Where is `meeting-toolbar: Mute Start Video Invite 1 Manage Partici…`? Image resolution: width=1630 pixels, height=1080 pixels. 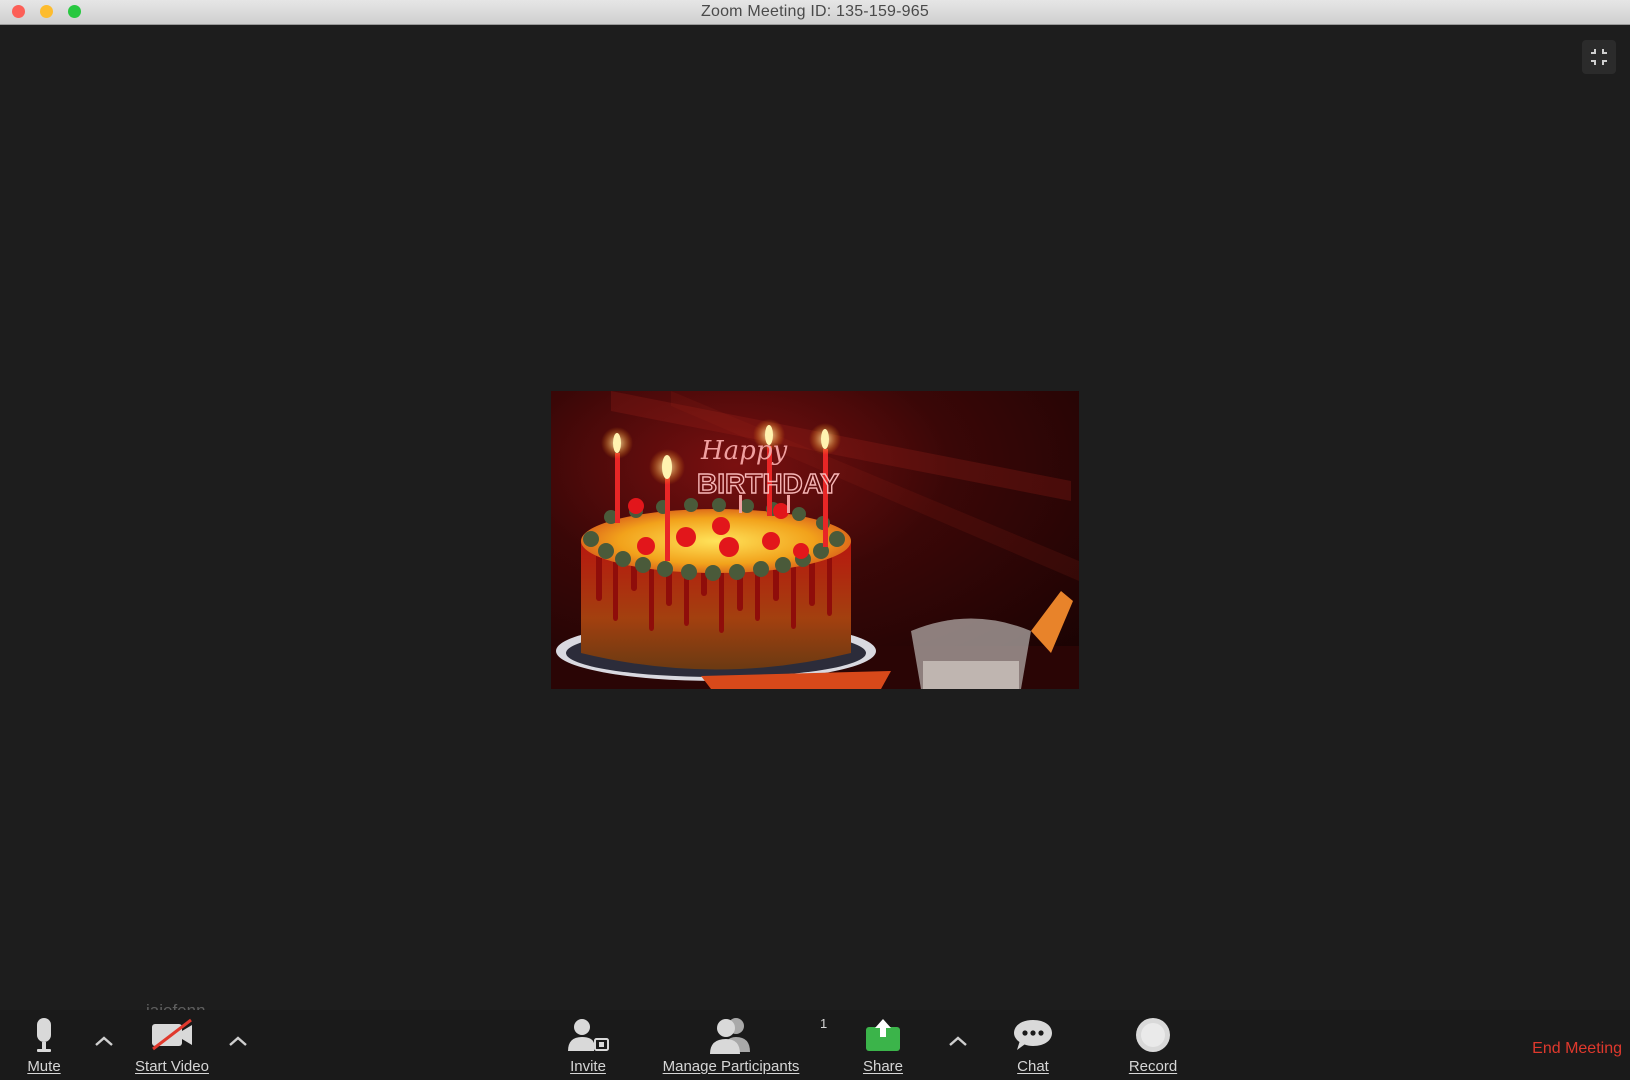 meeting-toolbar: Mute Start Video Invite 1 Manage Partici… is located at coordinates (815, 1045).